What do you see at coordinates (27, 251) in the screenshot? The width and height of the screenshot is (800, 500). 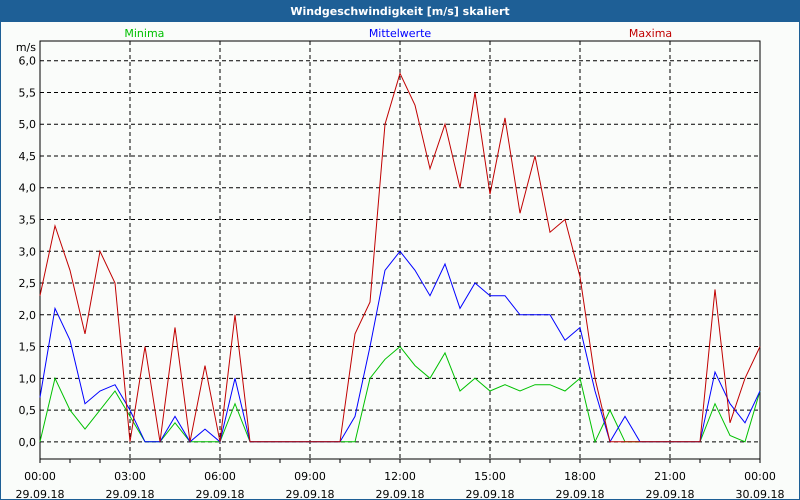 I see `y-tick-label: 3,0` at bounding box center [27, 251].